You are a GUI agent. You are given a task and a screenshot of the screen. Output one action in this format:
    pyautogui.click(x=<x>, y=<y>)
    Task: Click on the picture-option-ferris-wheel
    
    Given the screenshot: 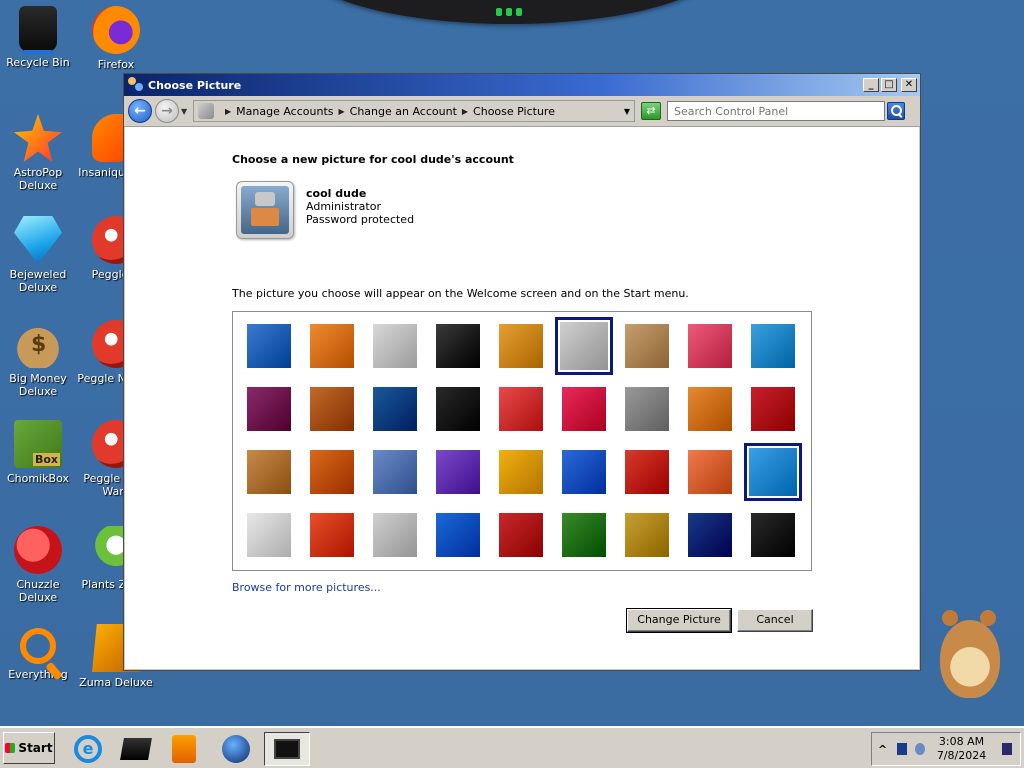 What is the action you would take?
    pyautogui.click(x=773, y=346)
    